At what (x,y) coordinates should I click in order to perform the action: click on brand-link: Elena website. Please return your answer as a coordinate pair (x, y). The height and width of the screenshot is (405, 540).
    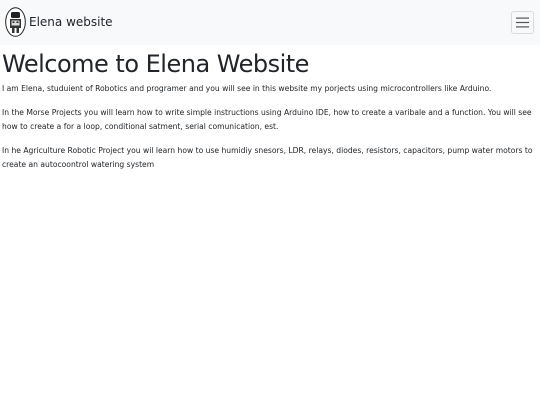
    Looking at the image, I should click on (59, 22).